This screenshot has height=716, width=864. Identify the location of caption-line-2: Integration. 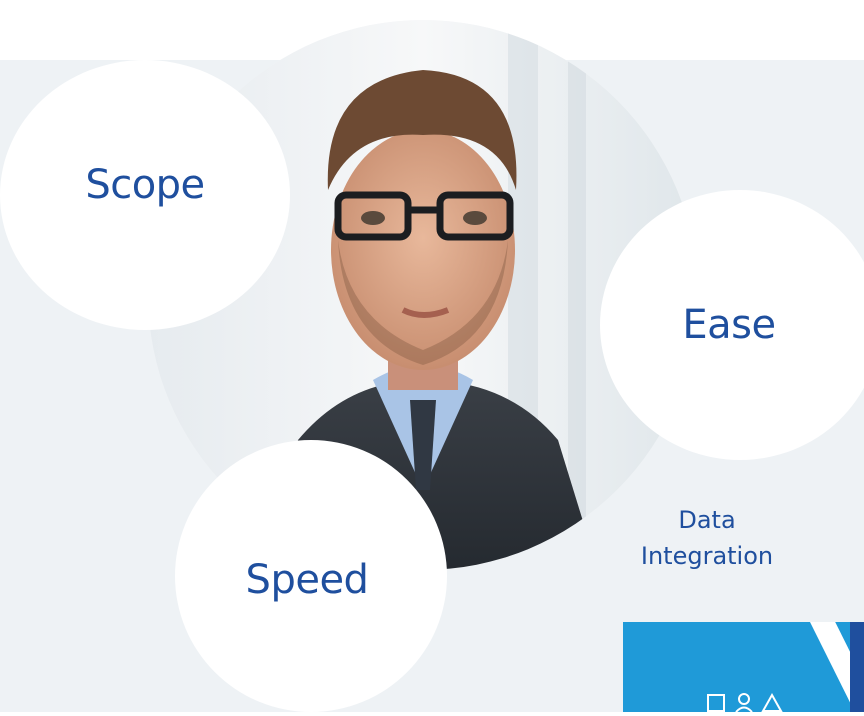
(707, 556).